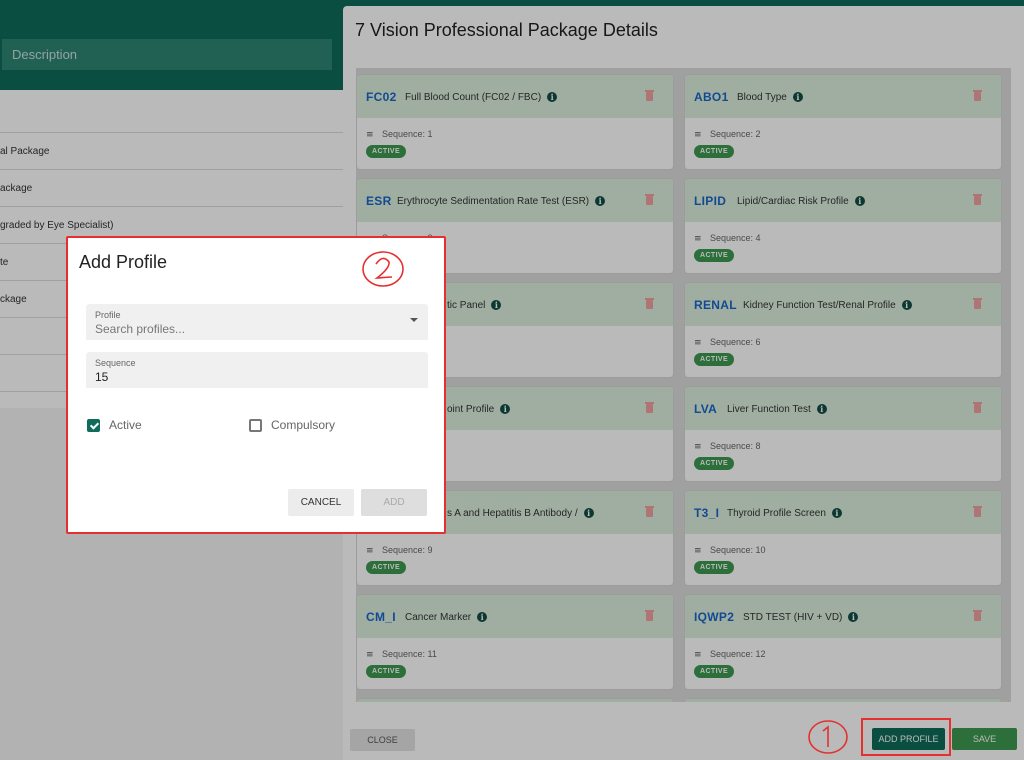  What do you see at coordinates (125, 425) in the screenshot?
I see `active-label: Active` at bounding box center [125, 425].